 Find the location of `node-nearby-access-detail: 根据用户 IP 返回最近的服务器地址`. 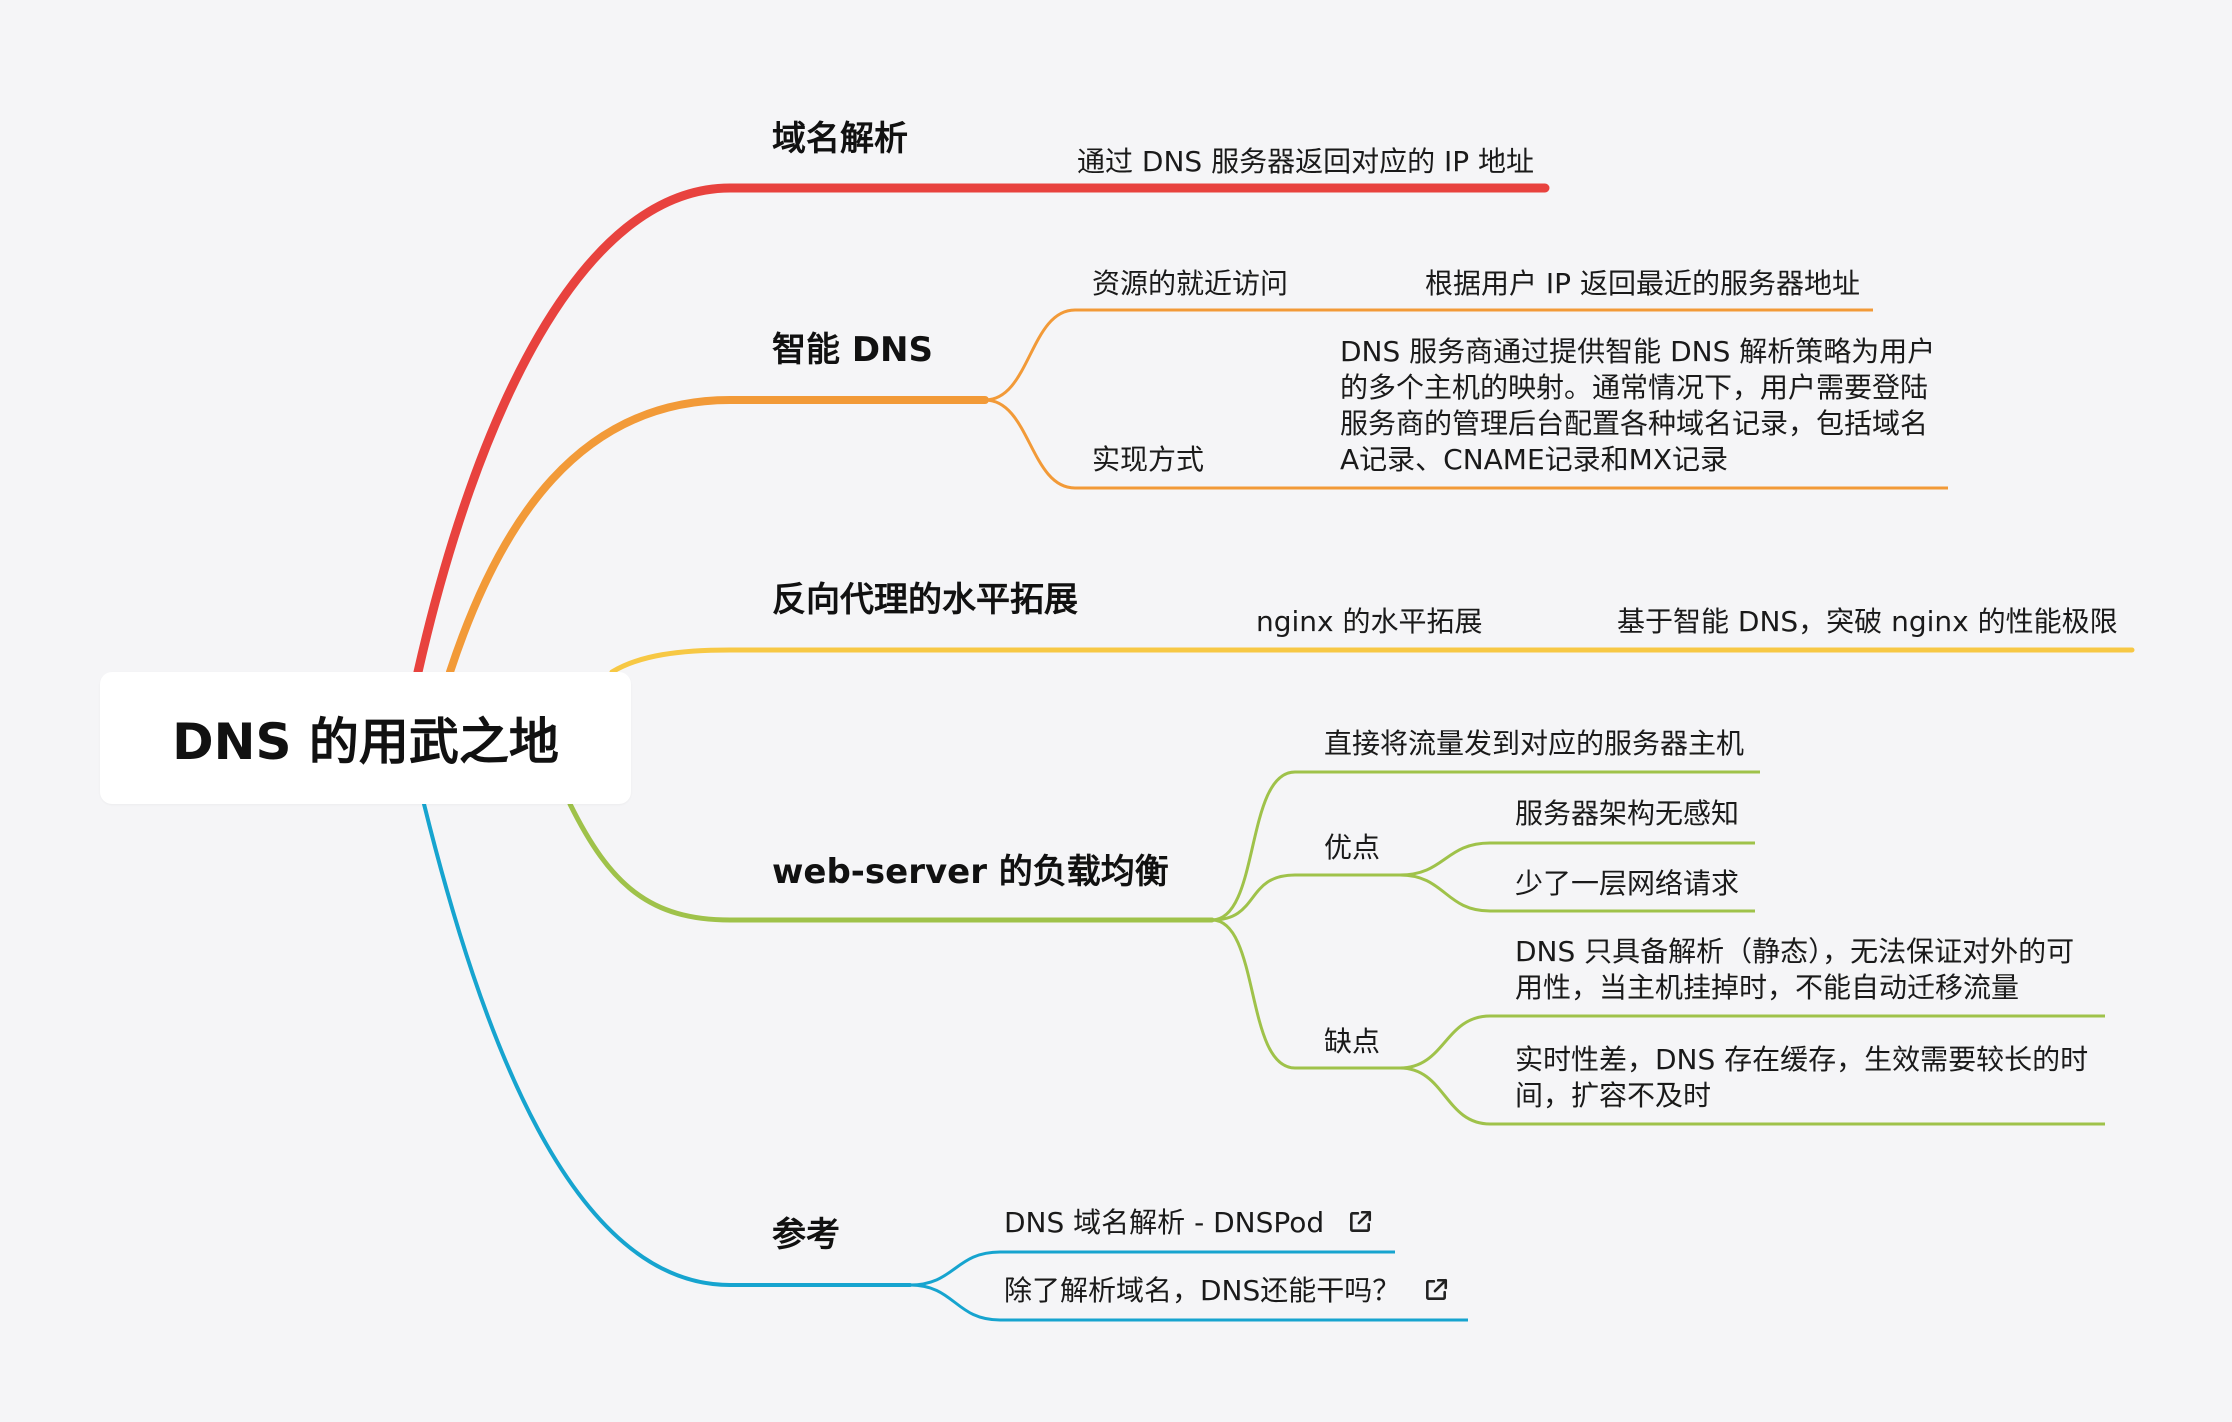

node-nearby-access-detail: 根据用户 IP 返回最近的服务器地址 is located at coordinates (1642, 284).